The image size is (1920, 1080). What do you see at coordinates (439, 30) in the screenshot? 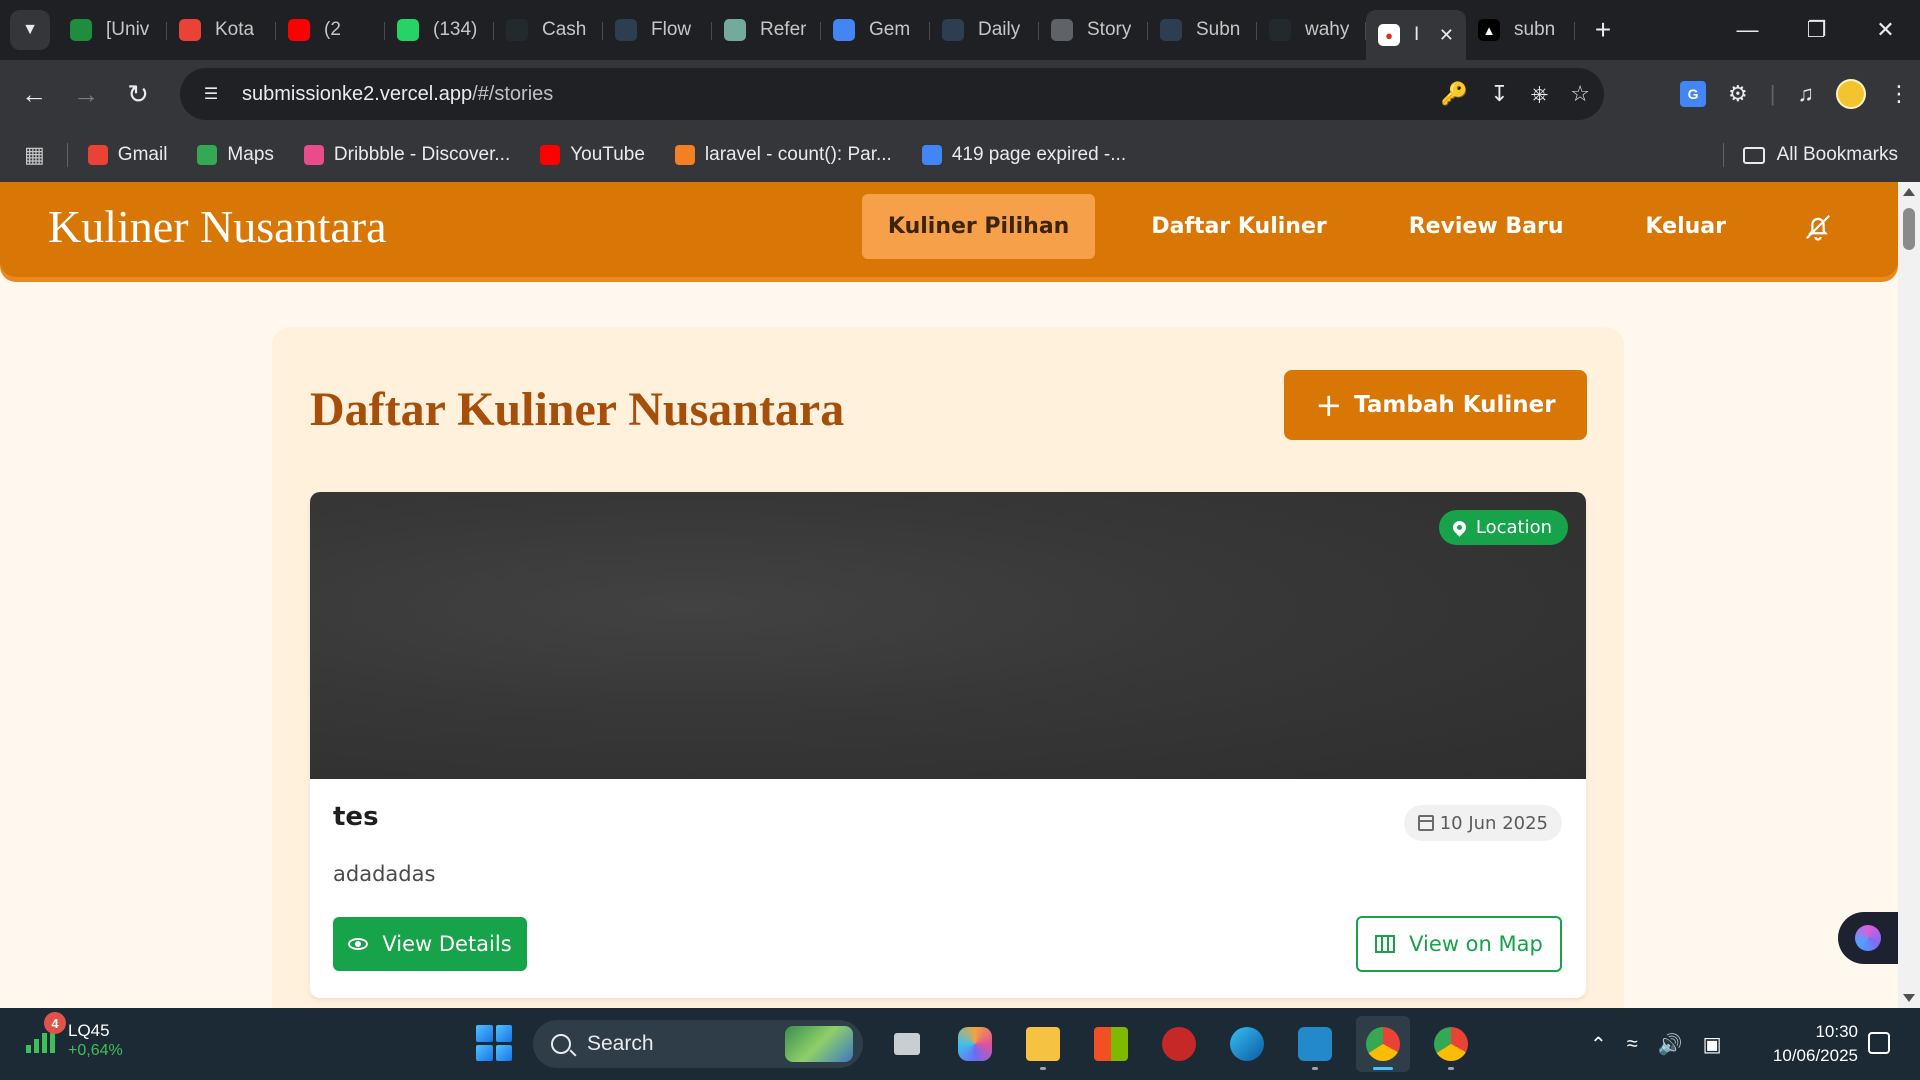
I see `tab: (134)` at bounding box center [439, 30].